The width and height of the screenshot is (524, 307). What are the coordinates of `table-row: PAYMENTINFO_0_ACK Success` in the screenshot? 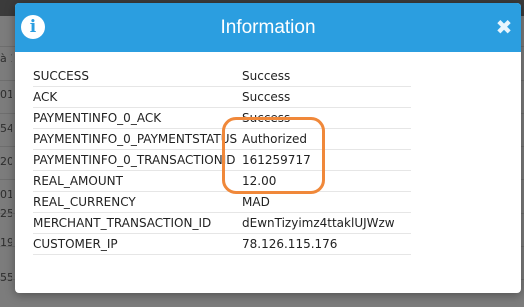 It's located at (222, 118).